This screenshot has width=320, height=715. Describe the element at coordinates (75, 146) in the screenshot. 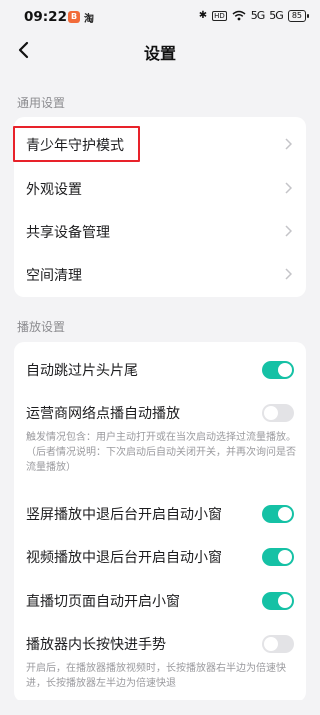

I see `setting-label: 青少年守护模式` at that location.